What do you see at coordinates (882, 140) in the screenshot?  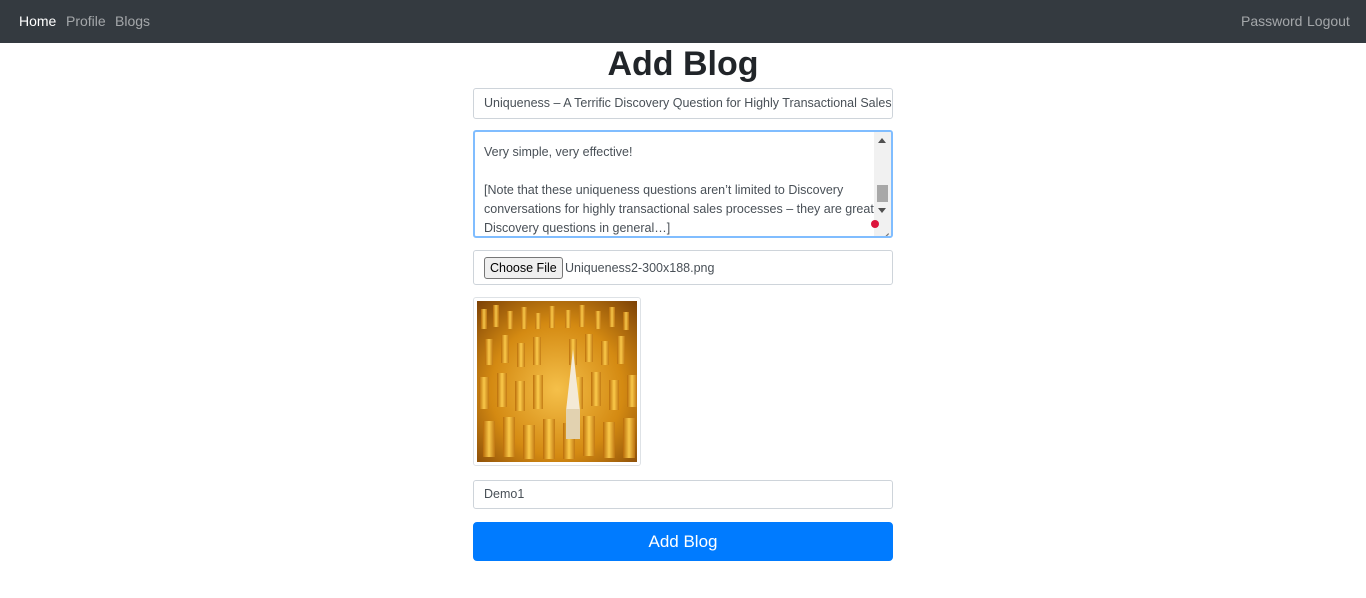 I see `triangle-up-icon` at bounding box center [882, 140].